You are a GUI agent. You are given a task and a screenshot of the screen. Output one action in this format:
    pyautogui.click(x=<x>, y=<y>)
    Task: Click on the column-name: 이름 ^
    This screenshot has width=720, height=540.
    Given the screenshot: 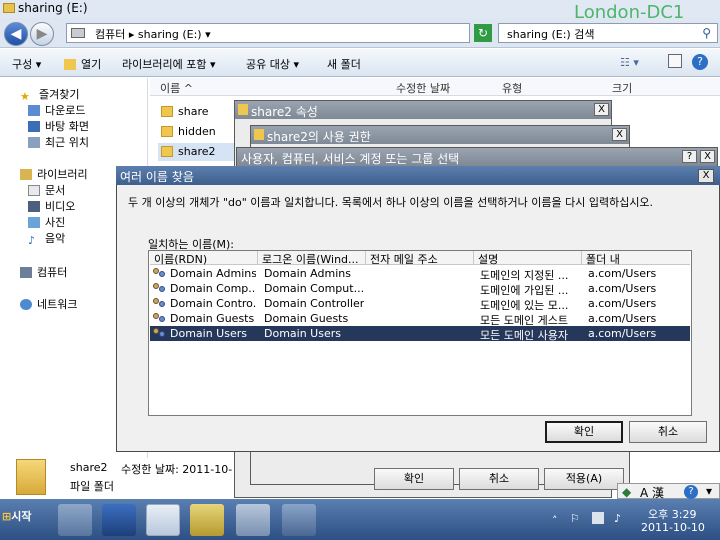 What is the action you would take?
    pyautogui.click(x=176, y=88)
    